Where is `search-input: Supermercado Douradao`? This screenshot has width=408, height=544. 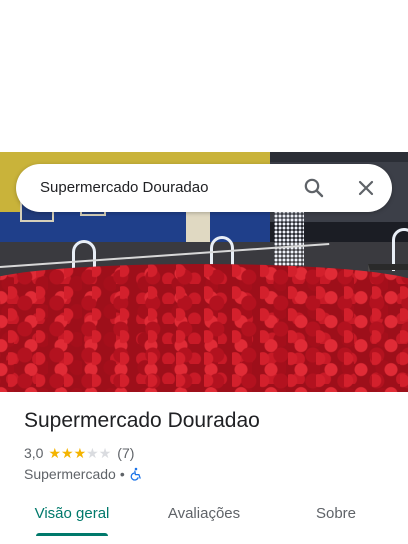 search-input: Supermercado Douradao is located at coordinates (124, 188).